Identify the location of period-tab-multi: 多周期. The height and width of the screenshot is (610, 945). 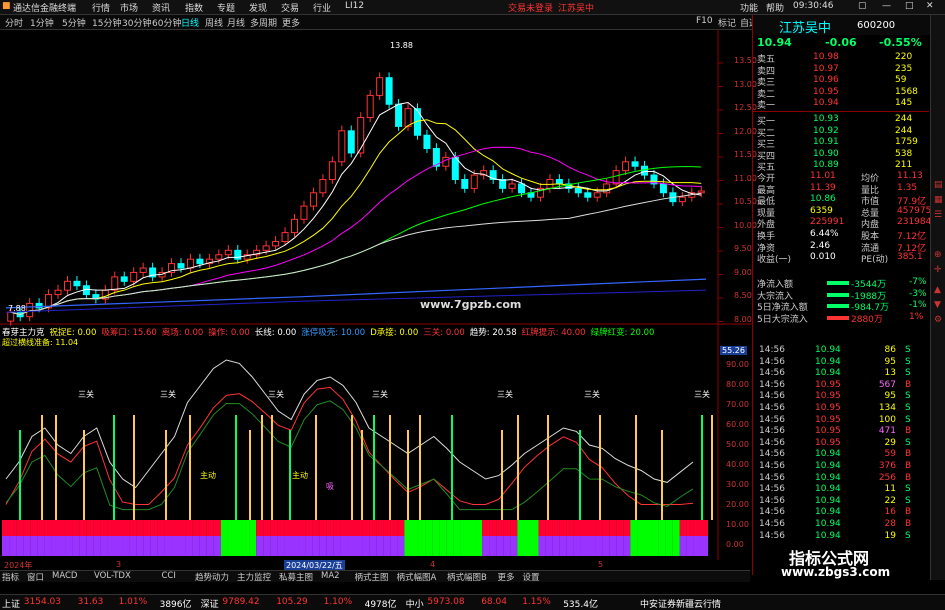
(263, 22).